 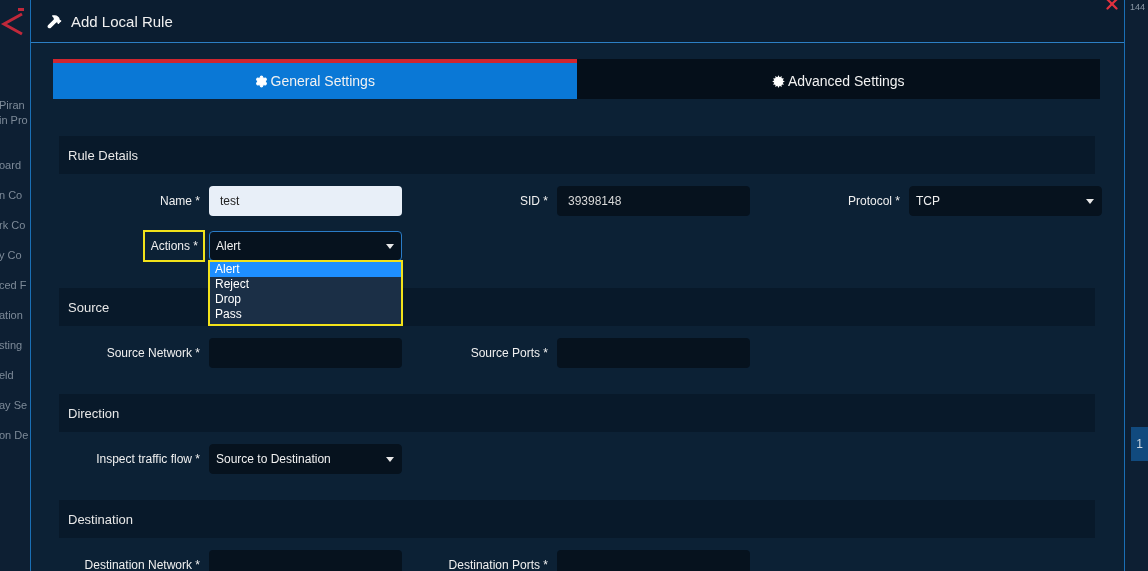 I want to click on field-label: Name *, so click(x=180, y=201).